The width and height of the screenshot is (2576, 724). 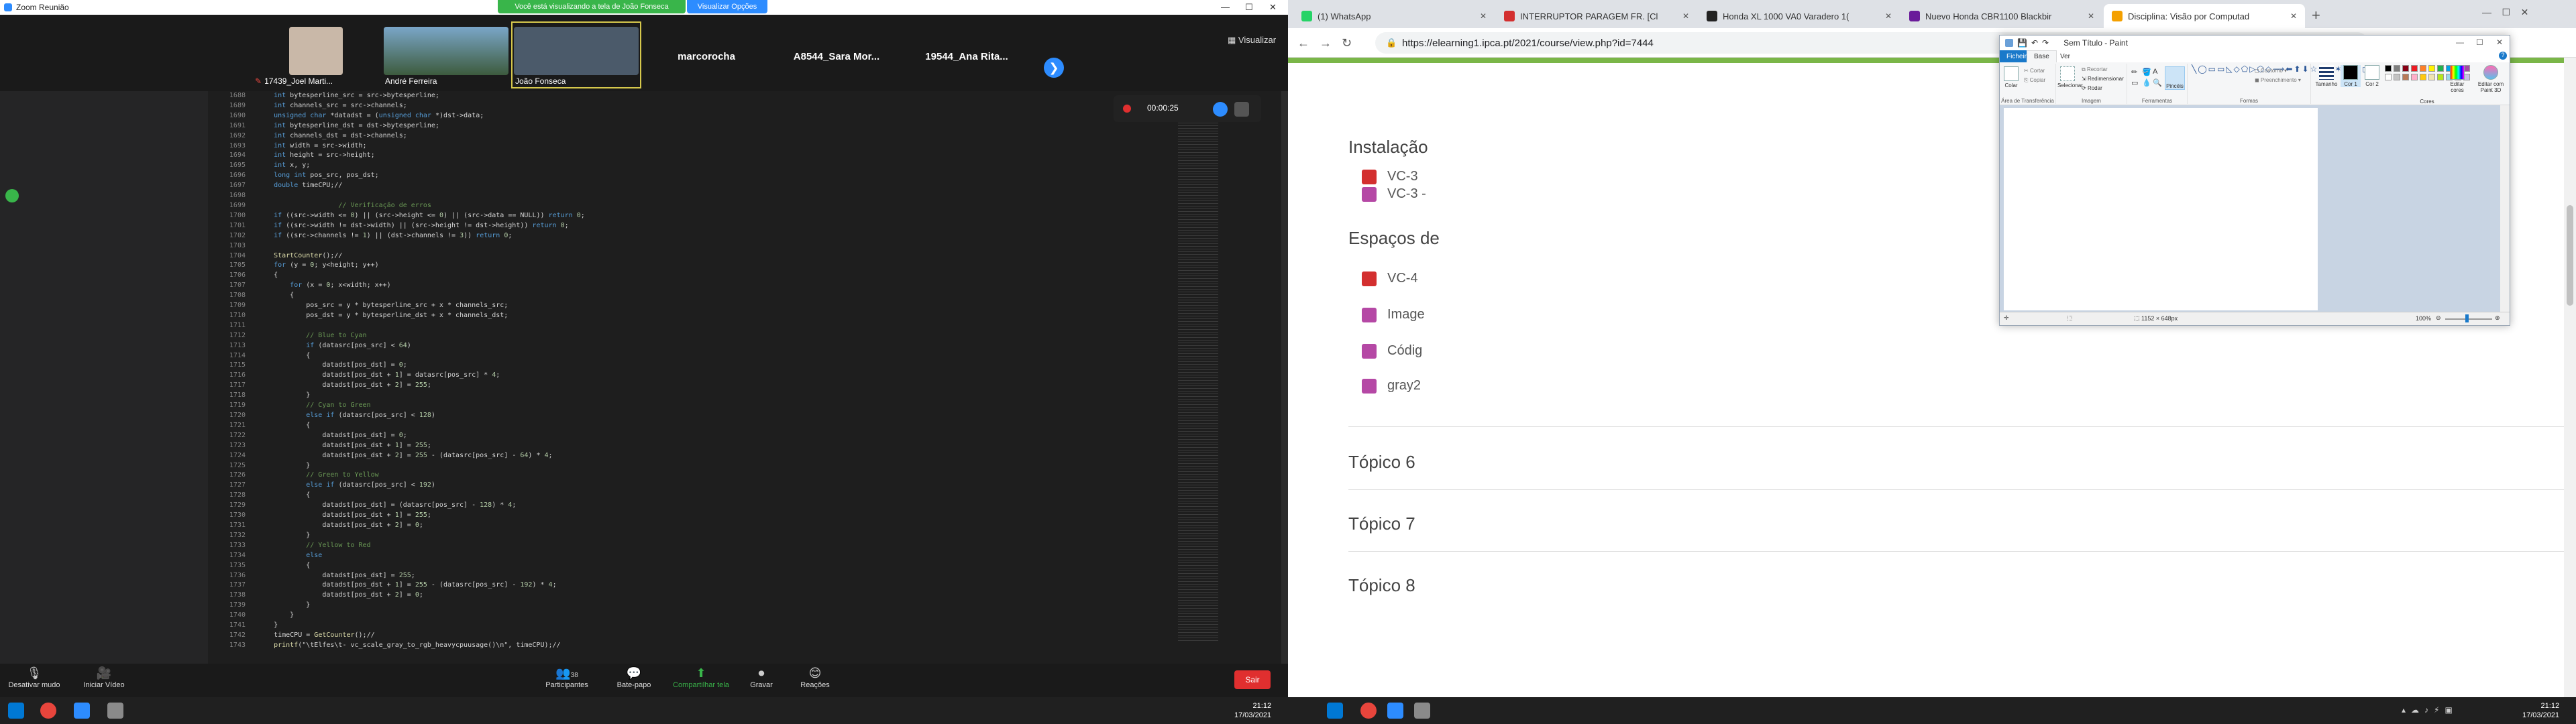 What do you see at coordinates (2430, 710) in the screenshot?
I see `system-tray-icons: ▴☁♪⚡▣` at bounding box center [2430, 710].